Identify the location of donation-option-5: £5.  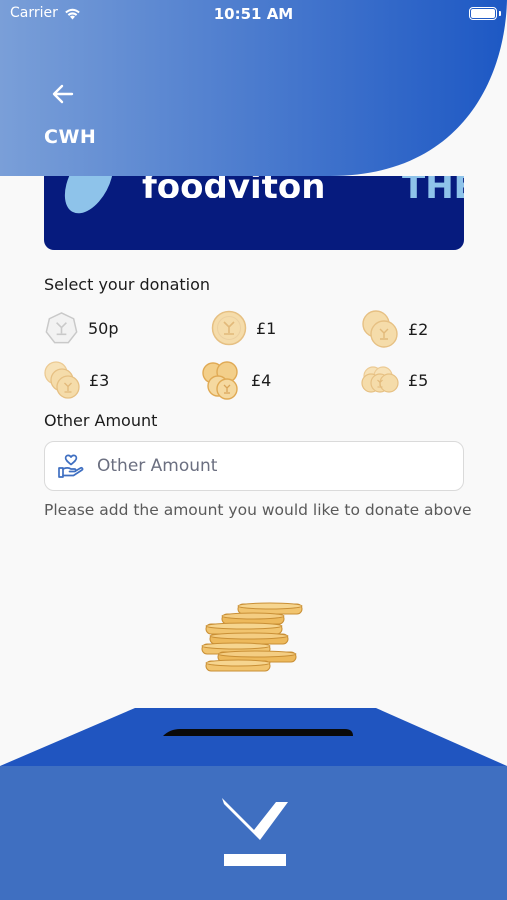
(394, 380).